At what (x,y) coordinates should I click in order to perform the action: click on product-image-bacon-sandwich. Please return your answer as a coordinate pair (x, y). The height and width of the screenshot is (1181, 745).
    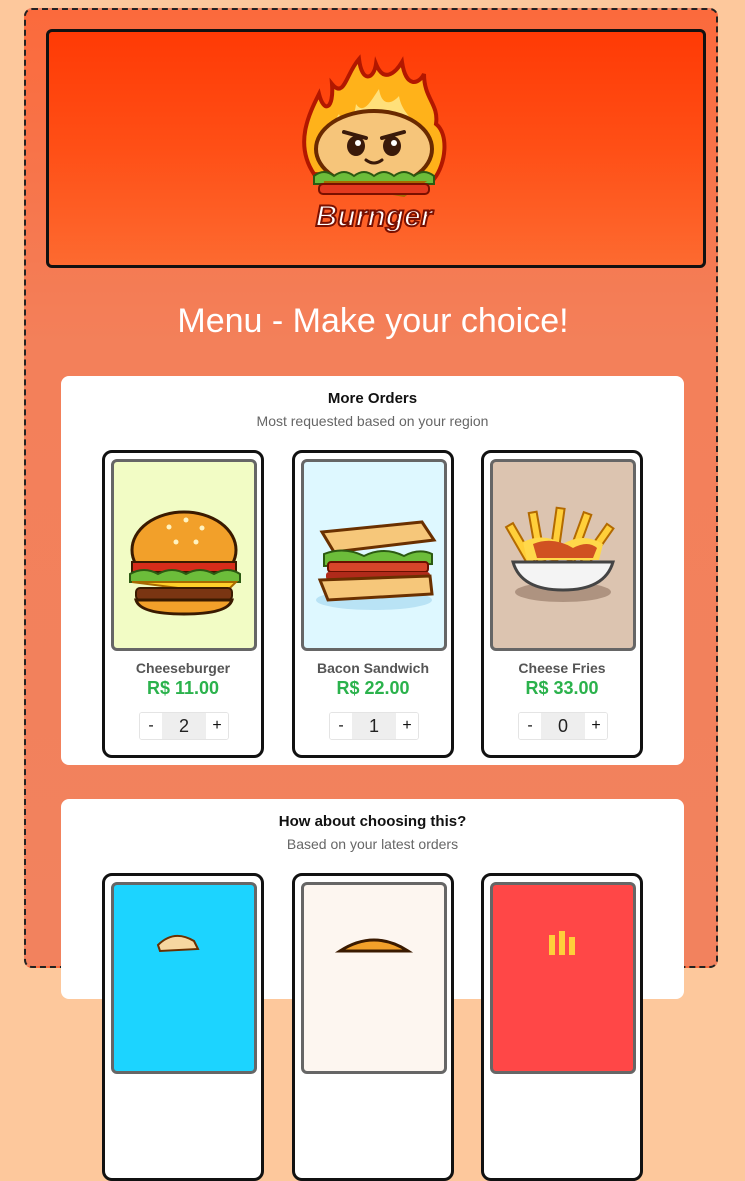
    Looking at the image, I should click on (374, 555).